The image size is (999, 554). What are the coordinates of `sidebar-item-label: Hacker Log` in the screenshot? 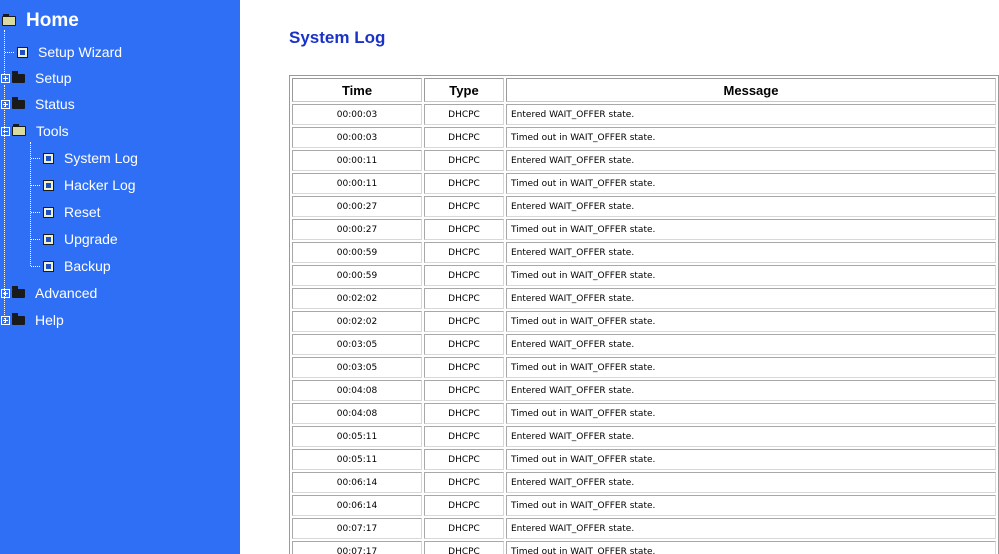 It's located at (100, 185).